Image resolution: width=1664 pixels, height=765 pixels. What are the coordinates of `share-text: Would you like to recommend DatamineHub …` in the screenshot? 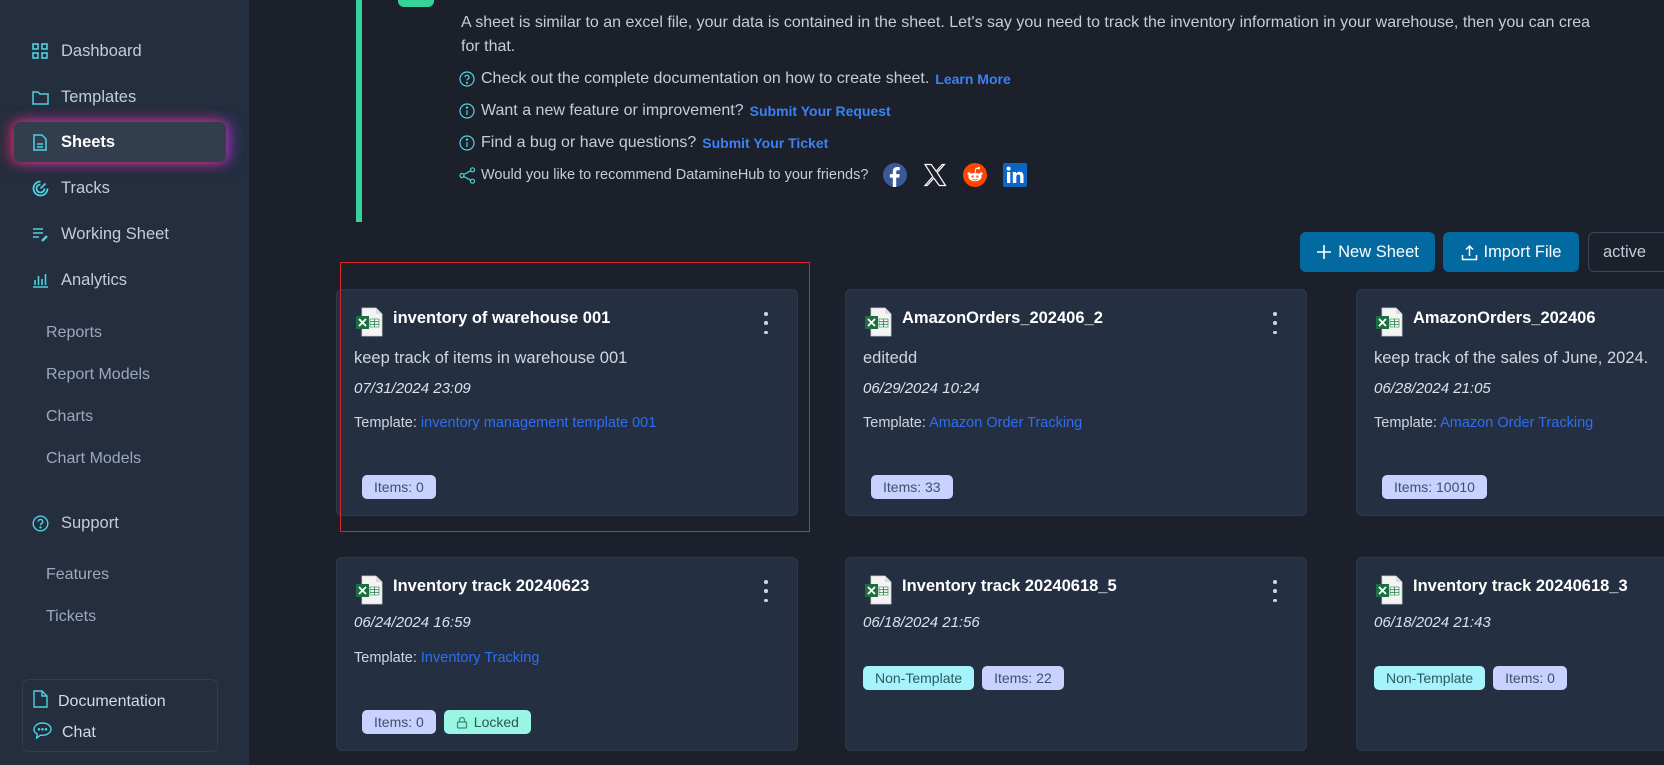 It's located at (675, 175).